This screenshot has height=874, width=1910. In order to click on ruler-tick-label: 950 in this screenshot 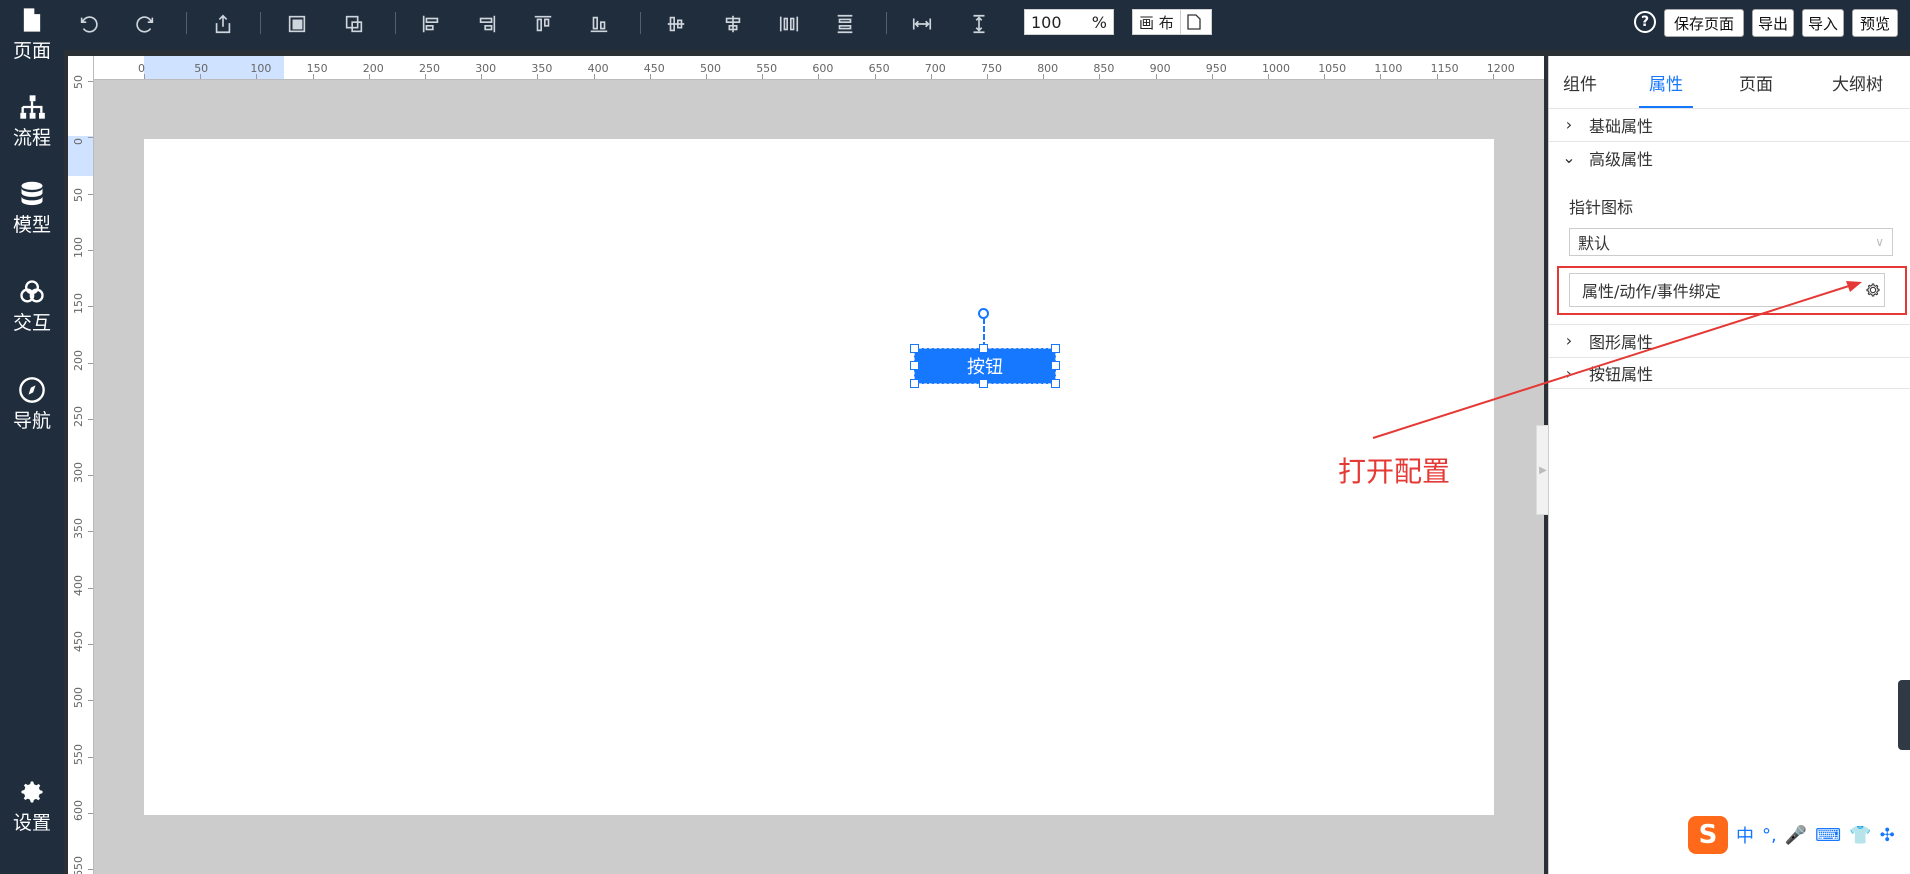, I will do `click(1216, 68)`.